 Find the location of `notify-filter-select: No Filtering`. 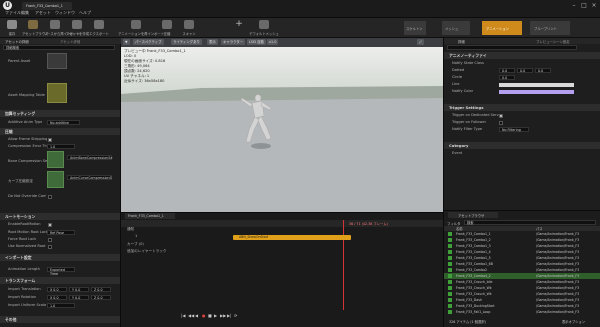

notify-filter-select: No Filtering is located at coordinates (514, 129).